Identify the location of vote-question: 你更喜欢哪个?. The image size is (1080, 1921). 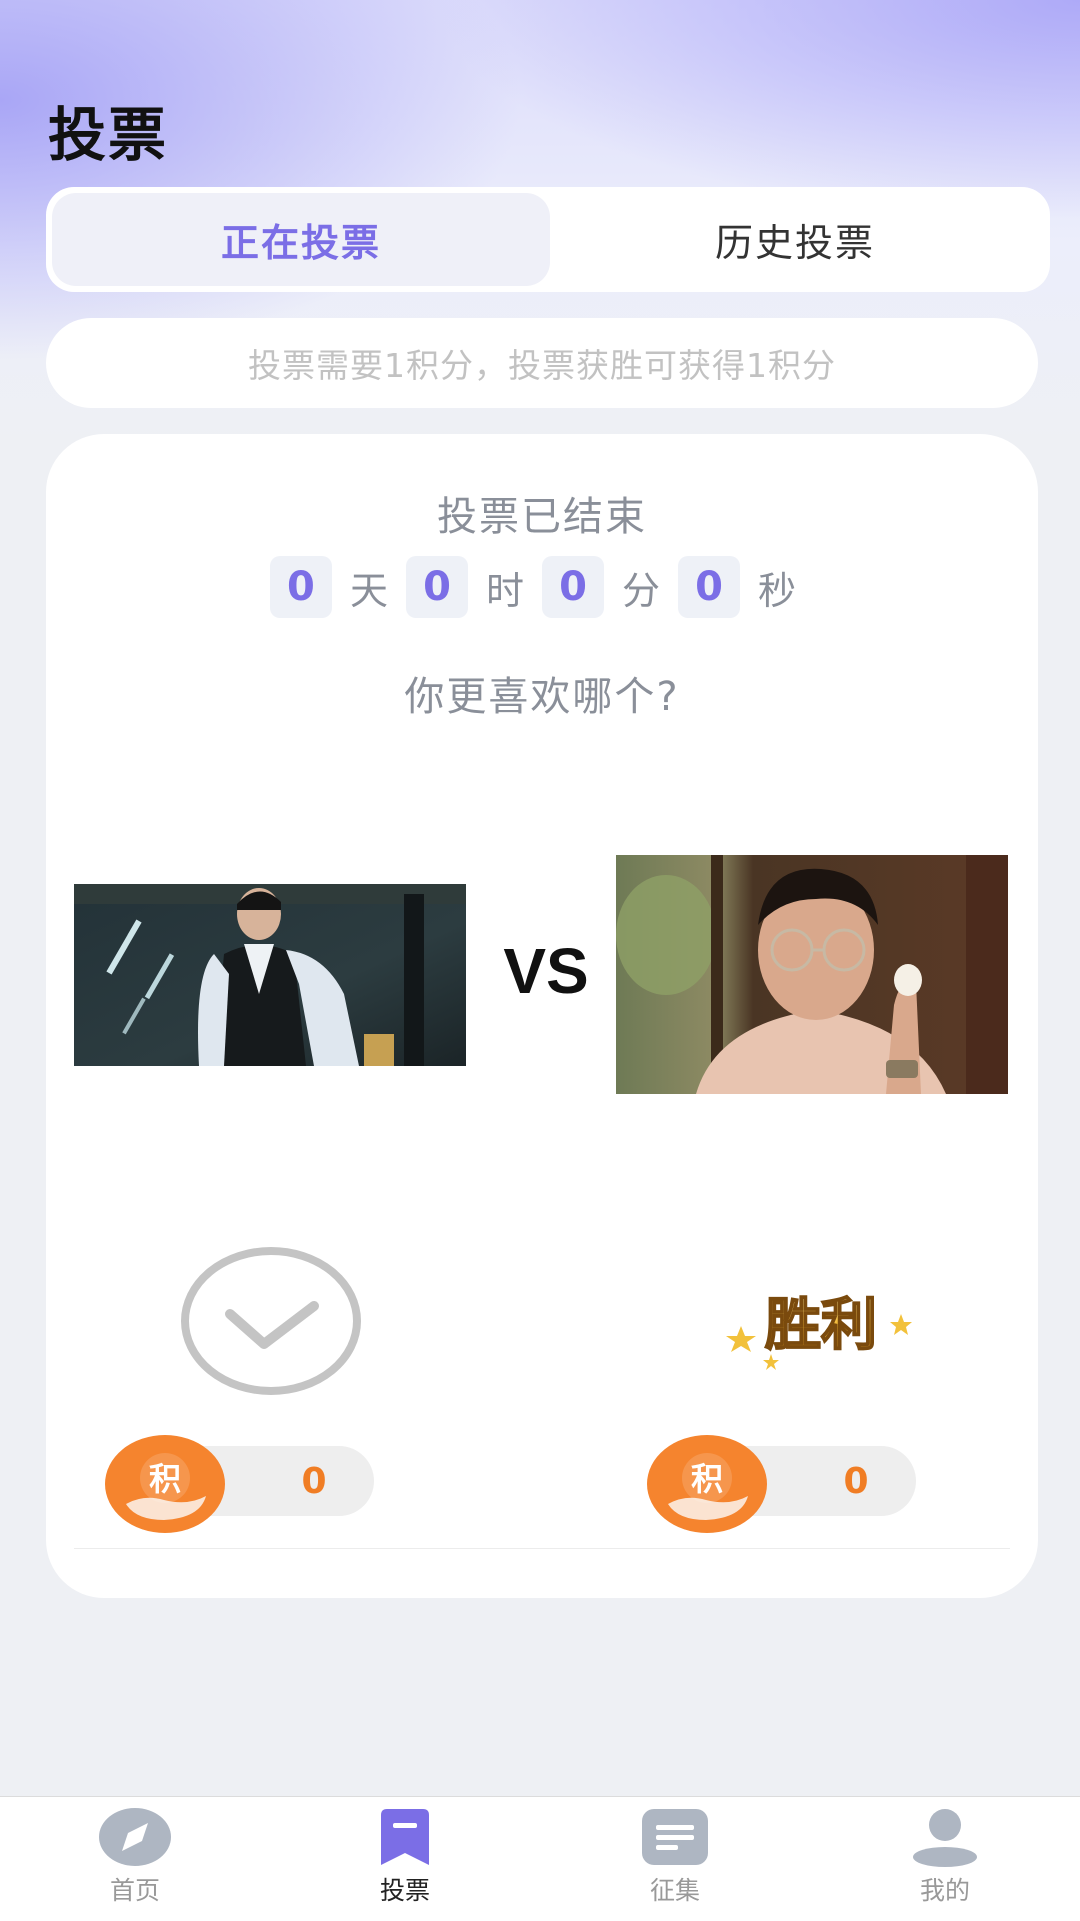
(542, 697).